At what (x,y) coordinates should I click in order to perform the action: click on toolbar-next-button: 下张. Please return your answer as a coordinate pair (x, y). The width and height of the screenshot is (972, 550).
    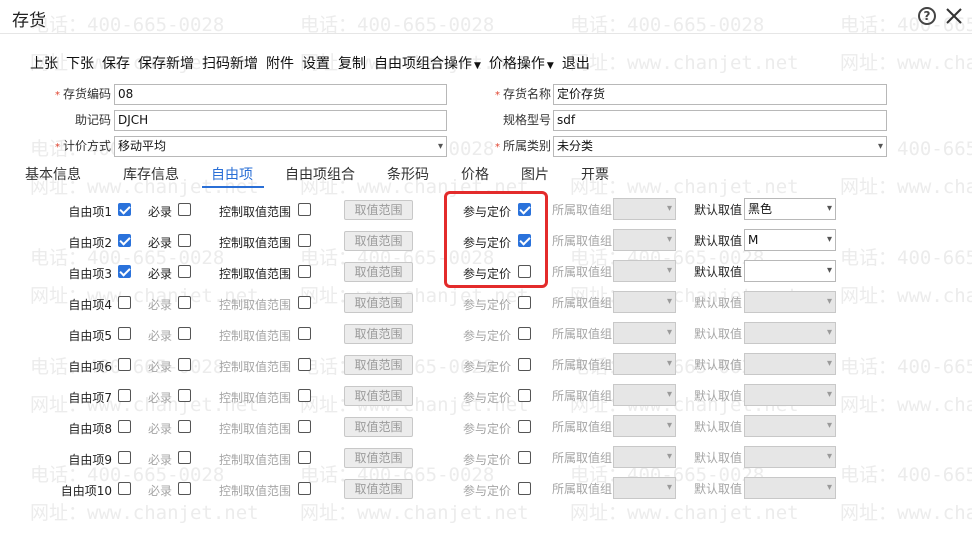
    Looking at the image, I should click on (80, 64).